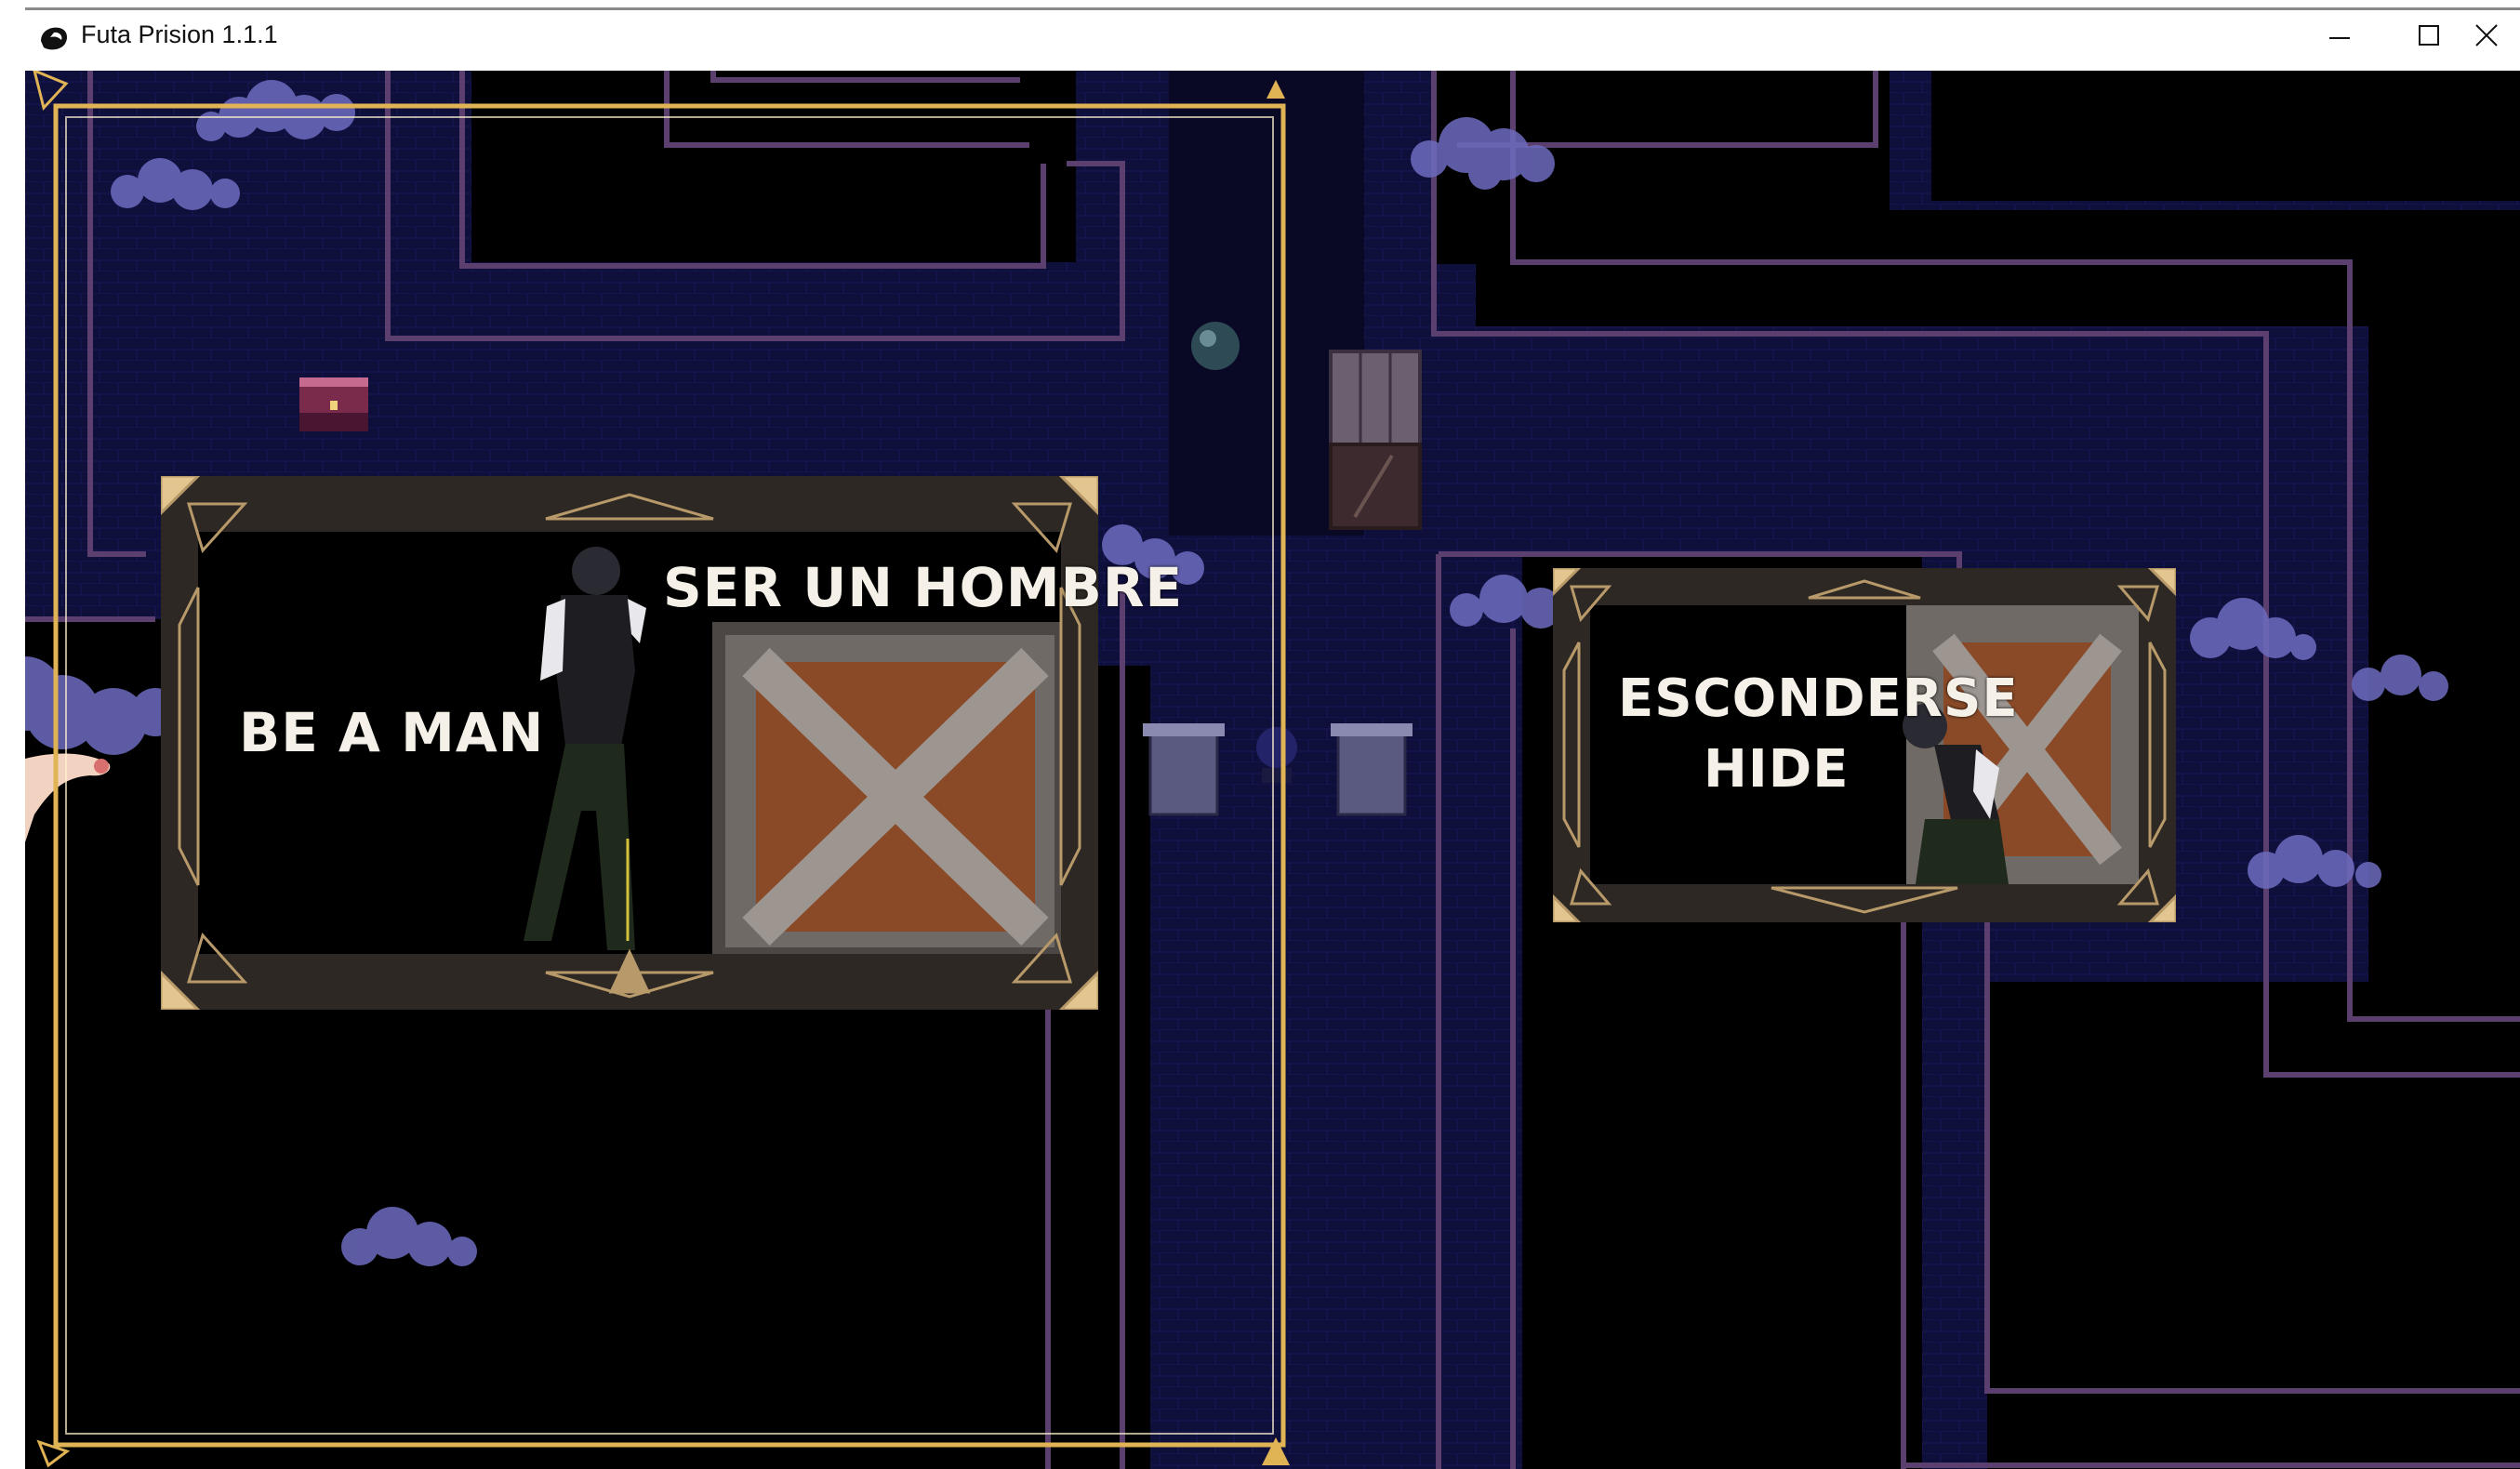 Image resolution: width=2520 pixels, height=1469 pixels. I want to click on choice-card-hide: ESCONDERSE HIDE, so click(1864, 745).